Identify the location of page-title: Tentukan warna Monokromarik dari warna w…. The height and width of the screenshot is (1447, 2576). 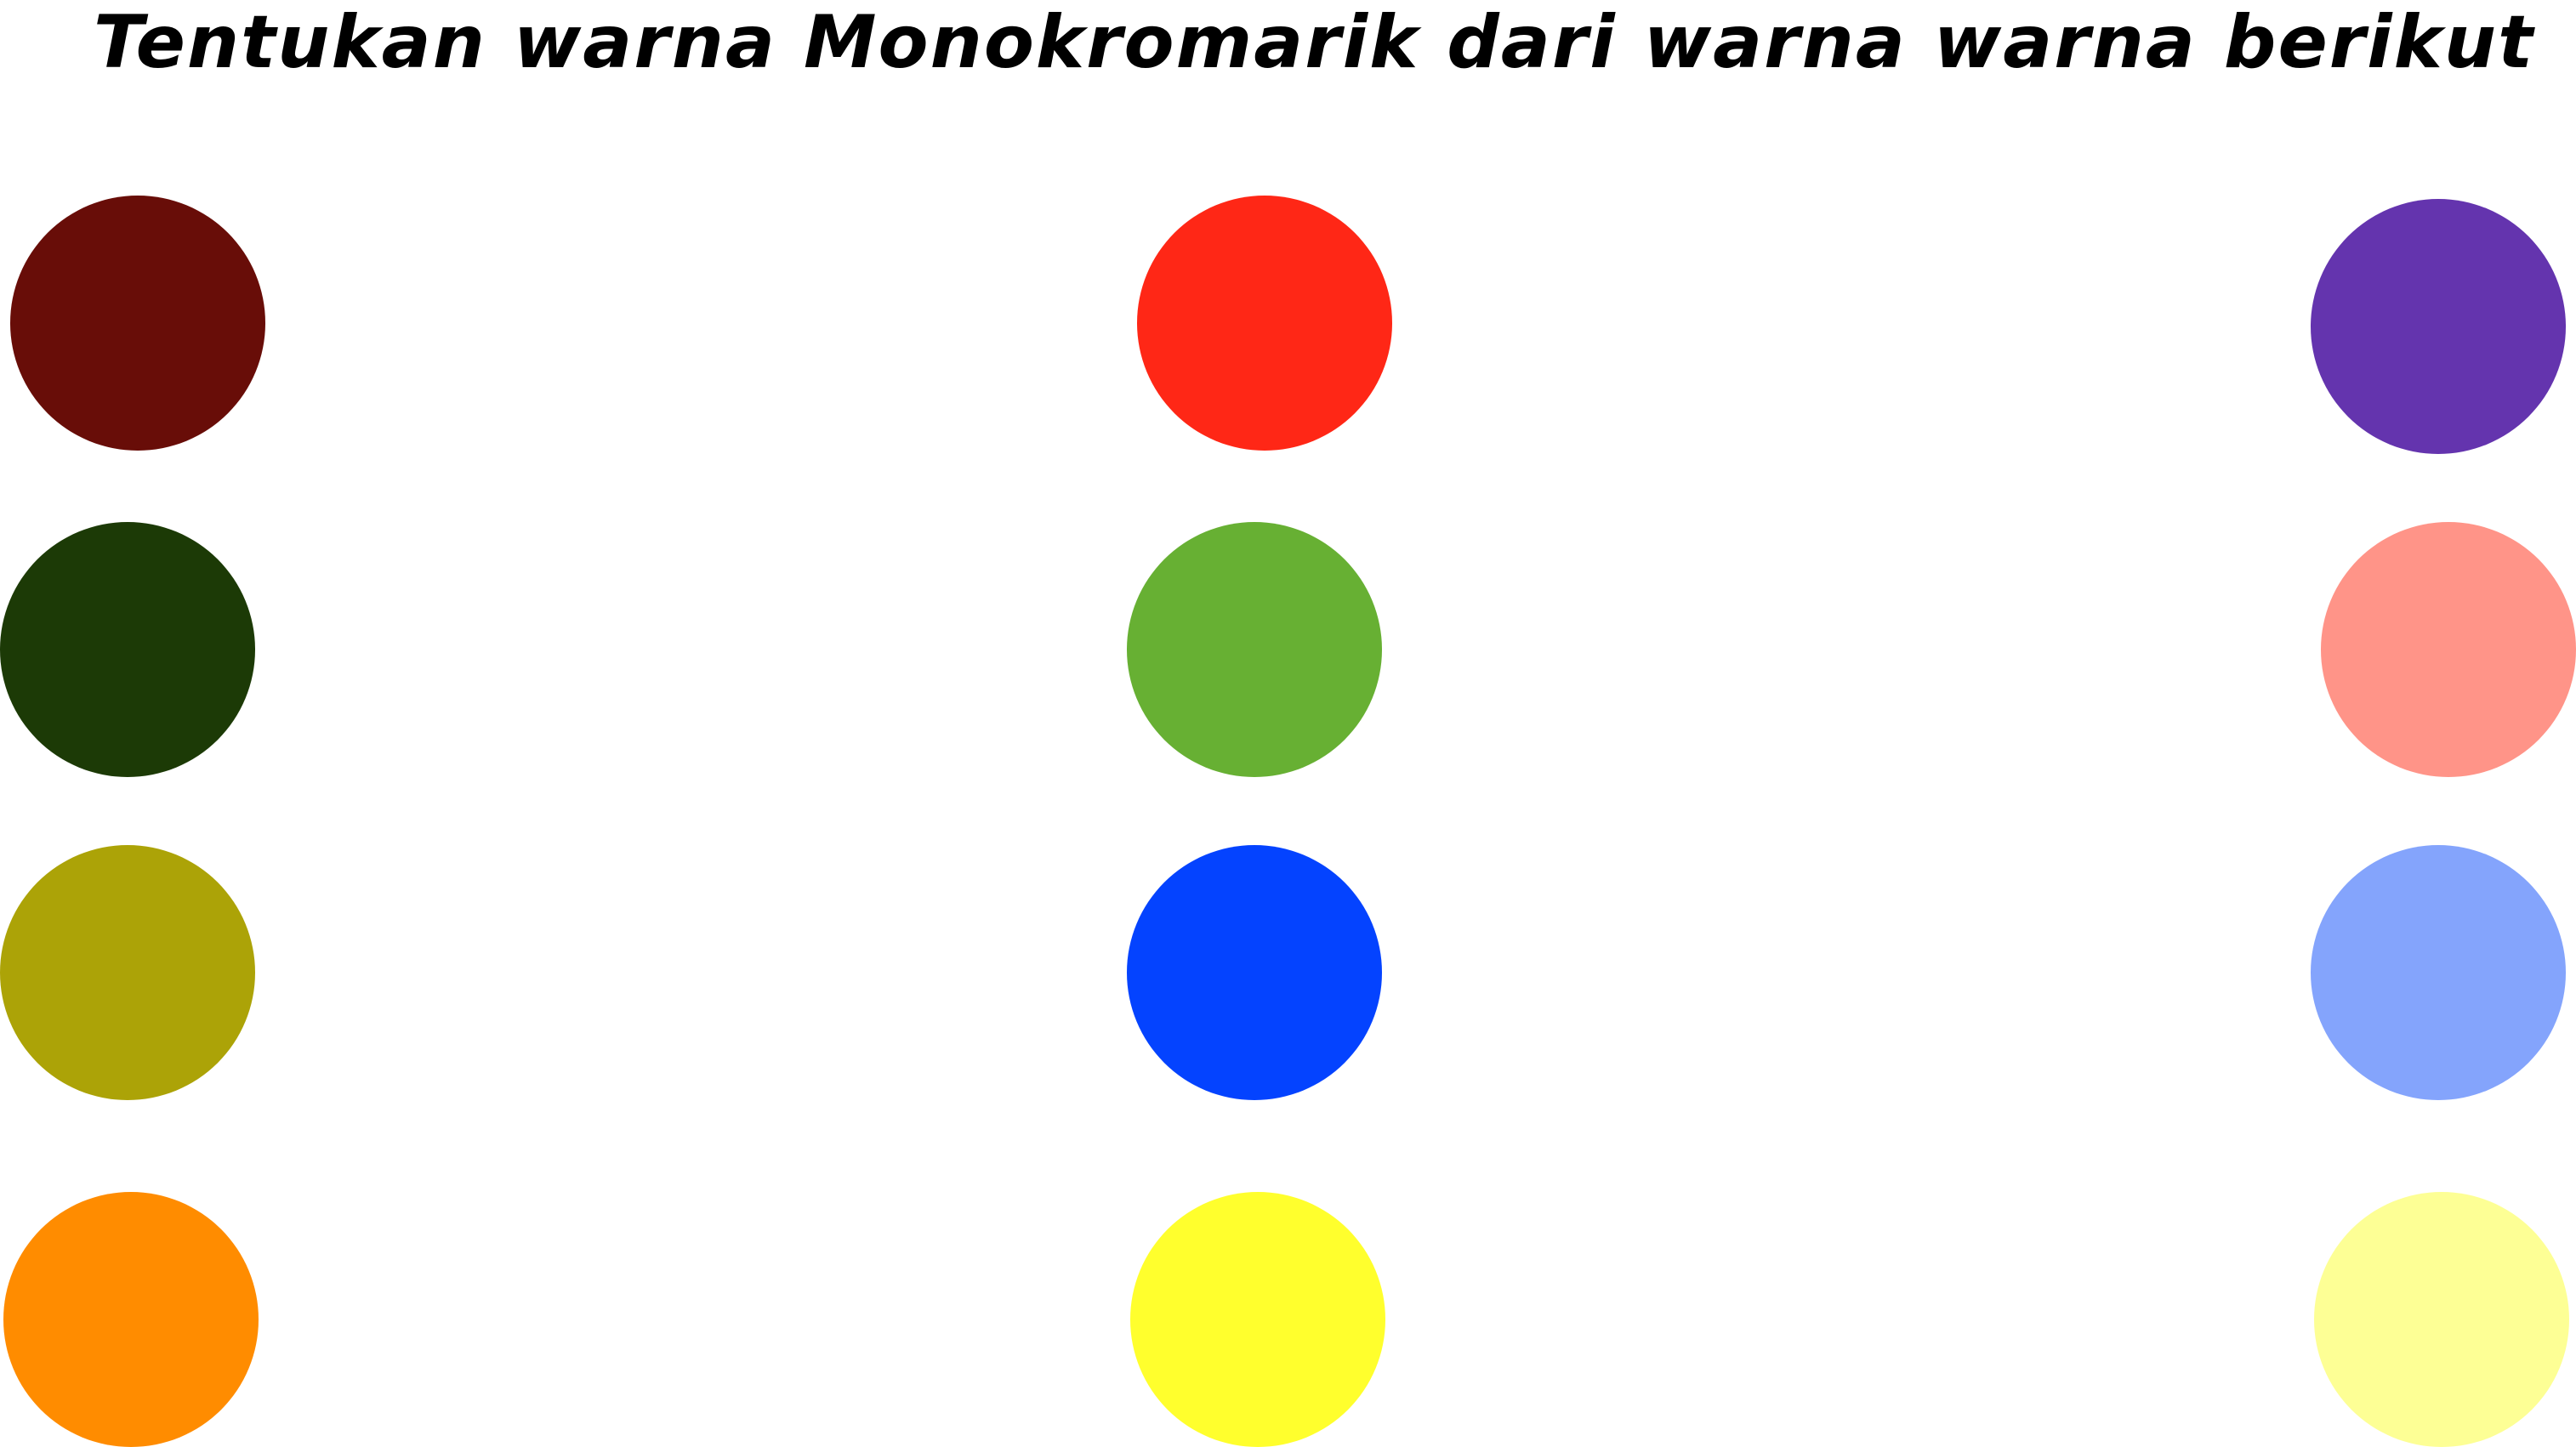
(1314, 42).